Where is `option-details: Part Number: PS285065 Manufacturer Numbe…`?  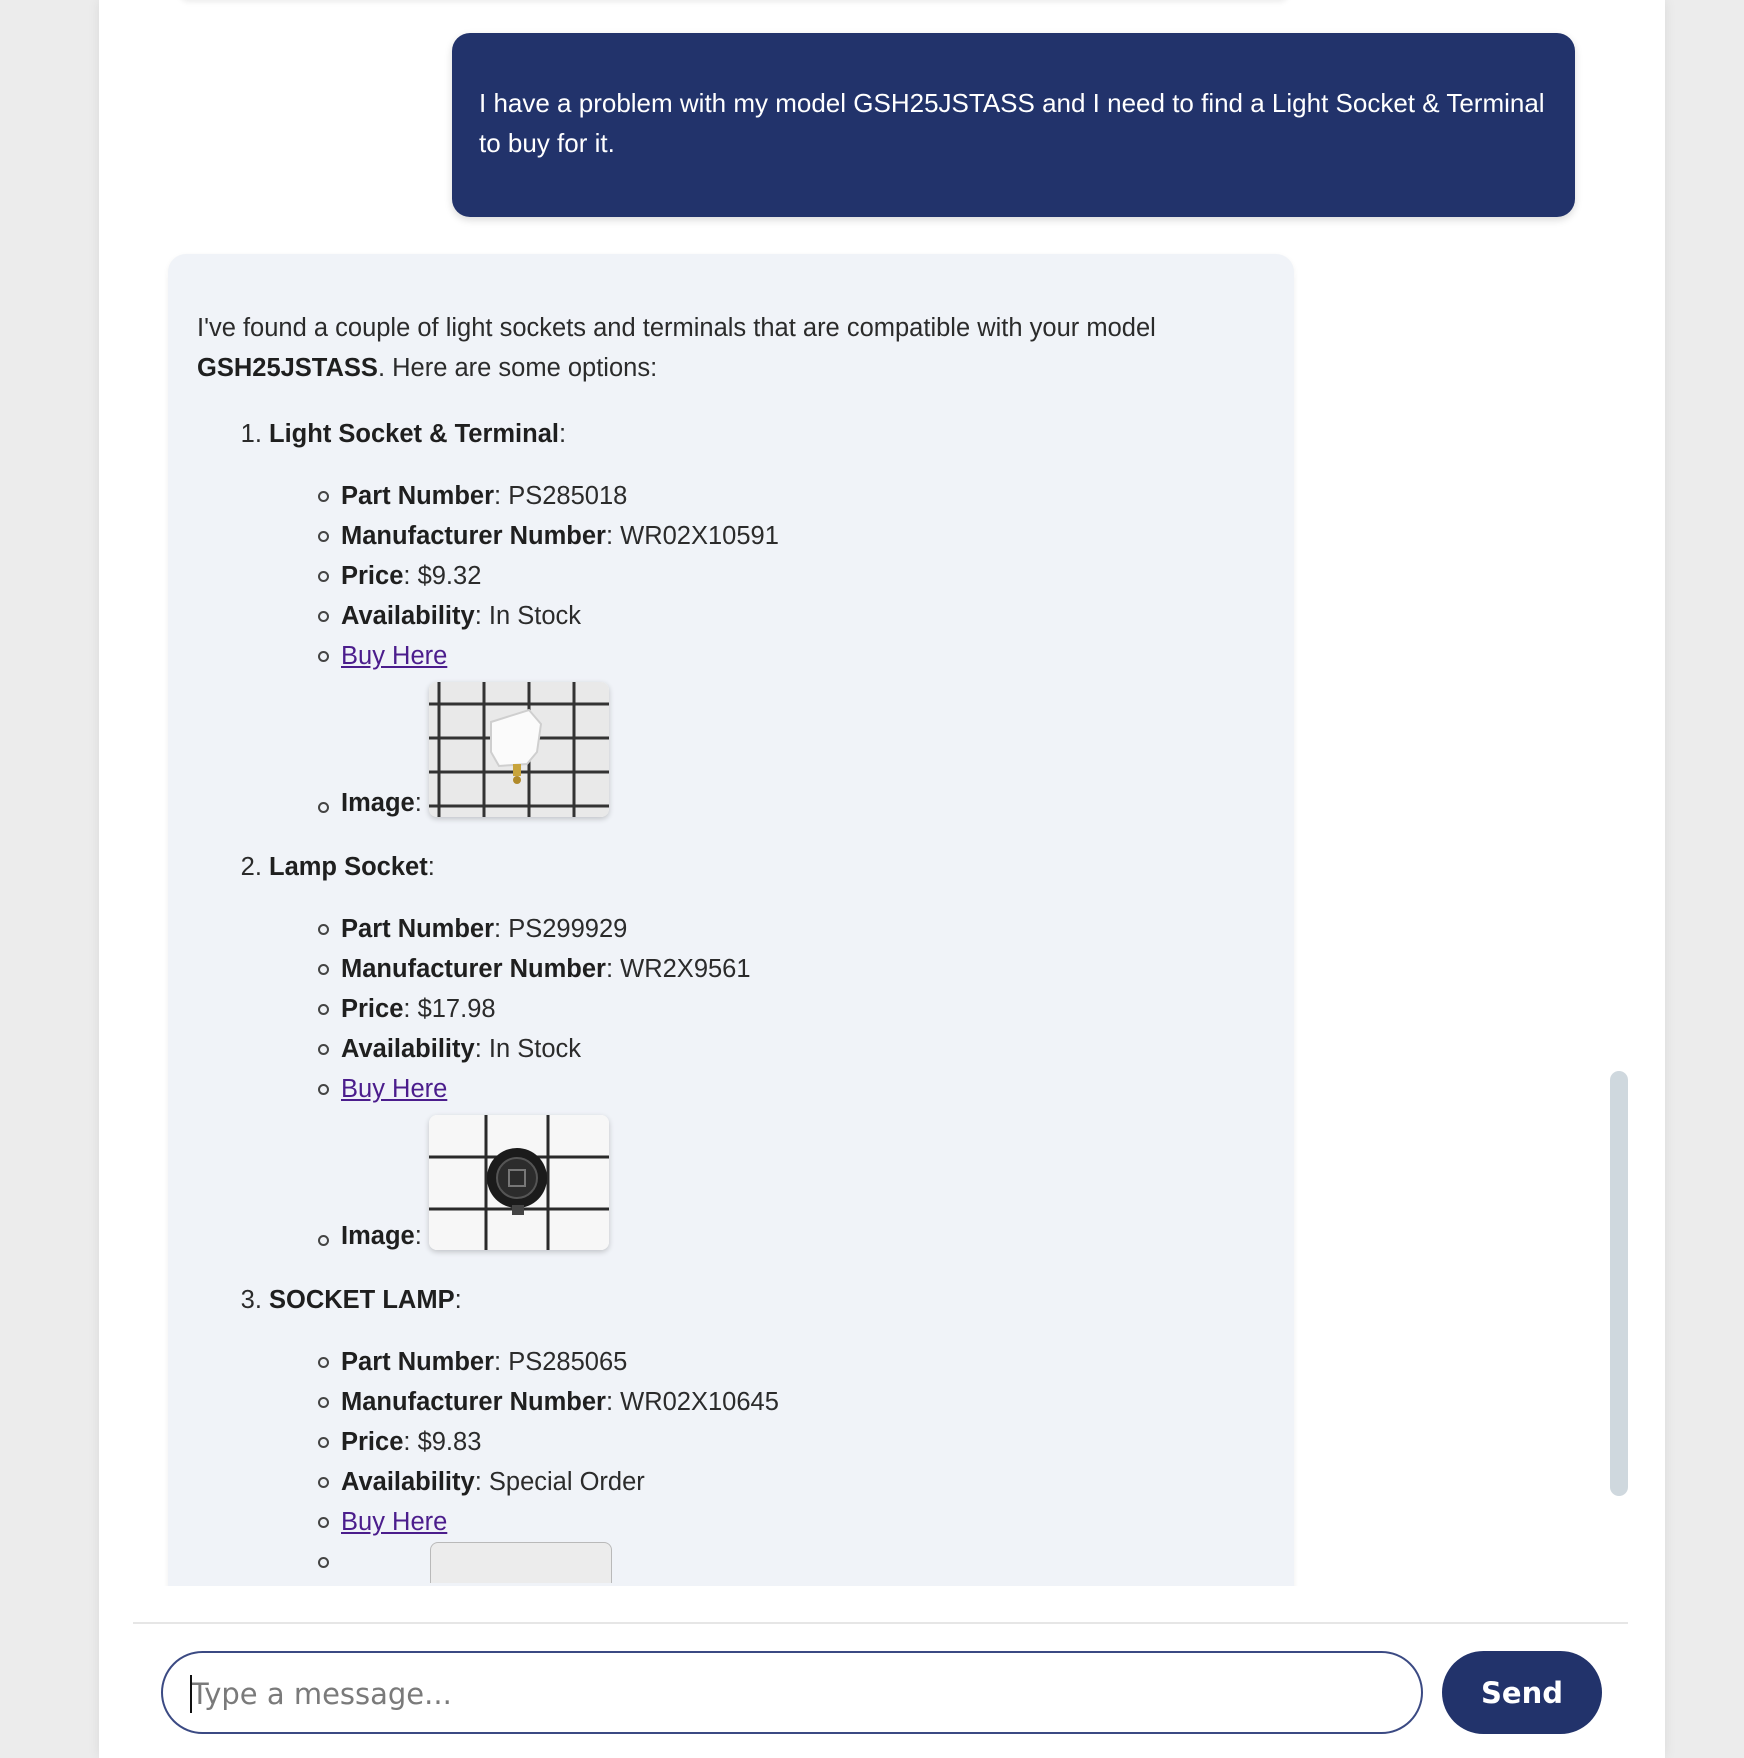
option-details: Part Number: PS285065 Manufacturer Numbe… is located at coordinates (766, 1462).